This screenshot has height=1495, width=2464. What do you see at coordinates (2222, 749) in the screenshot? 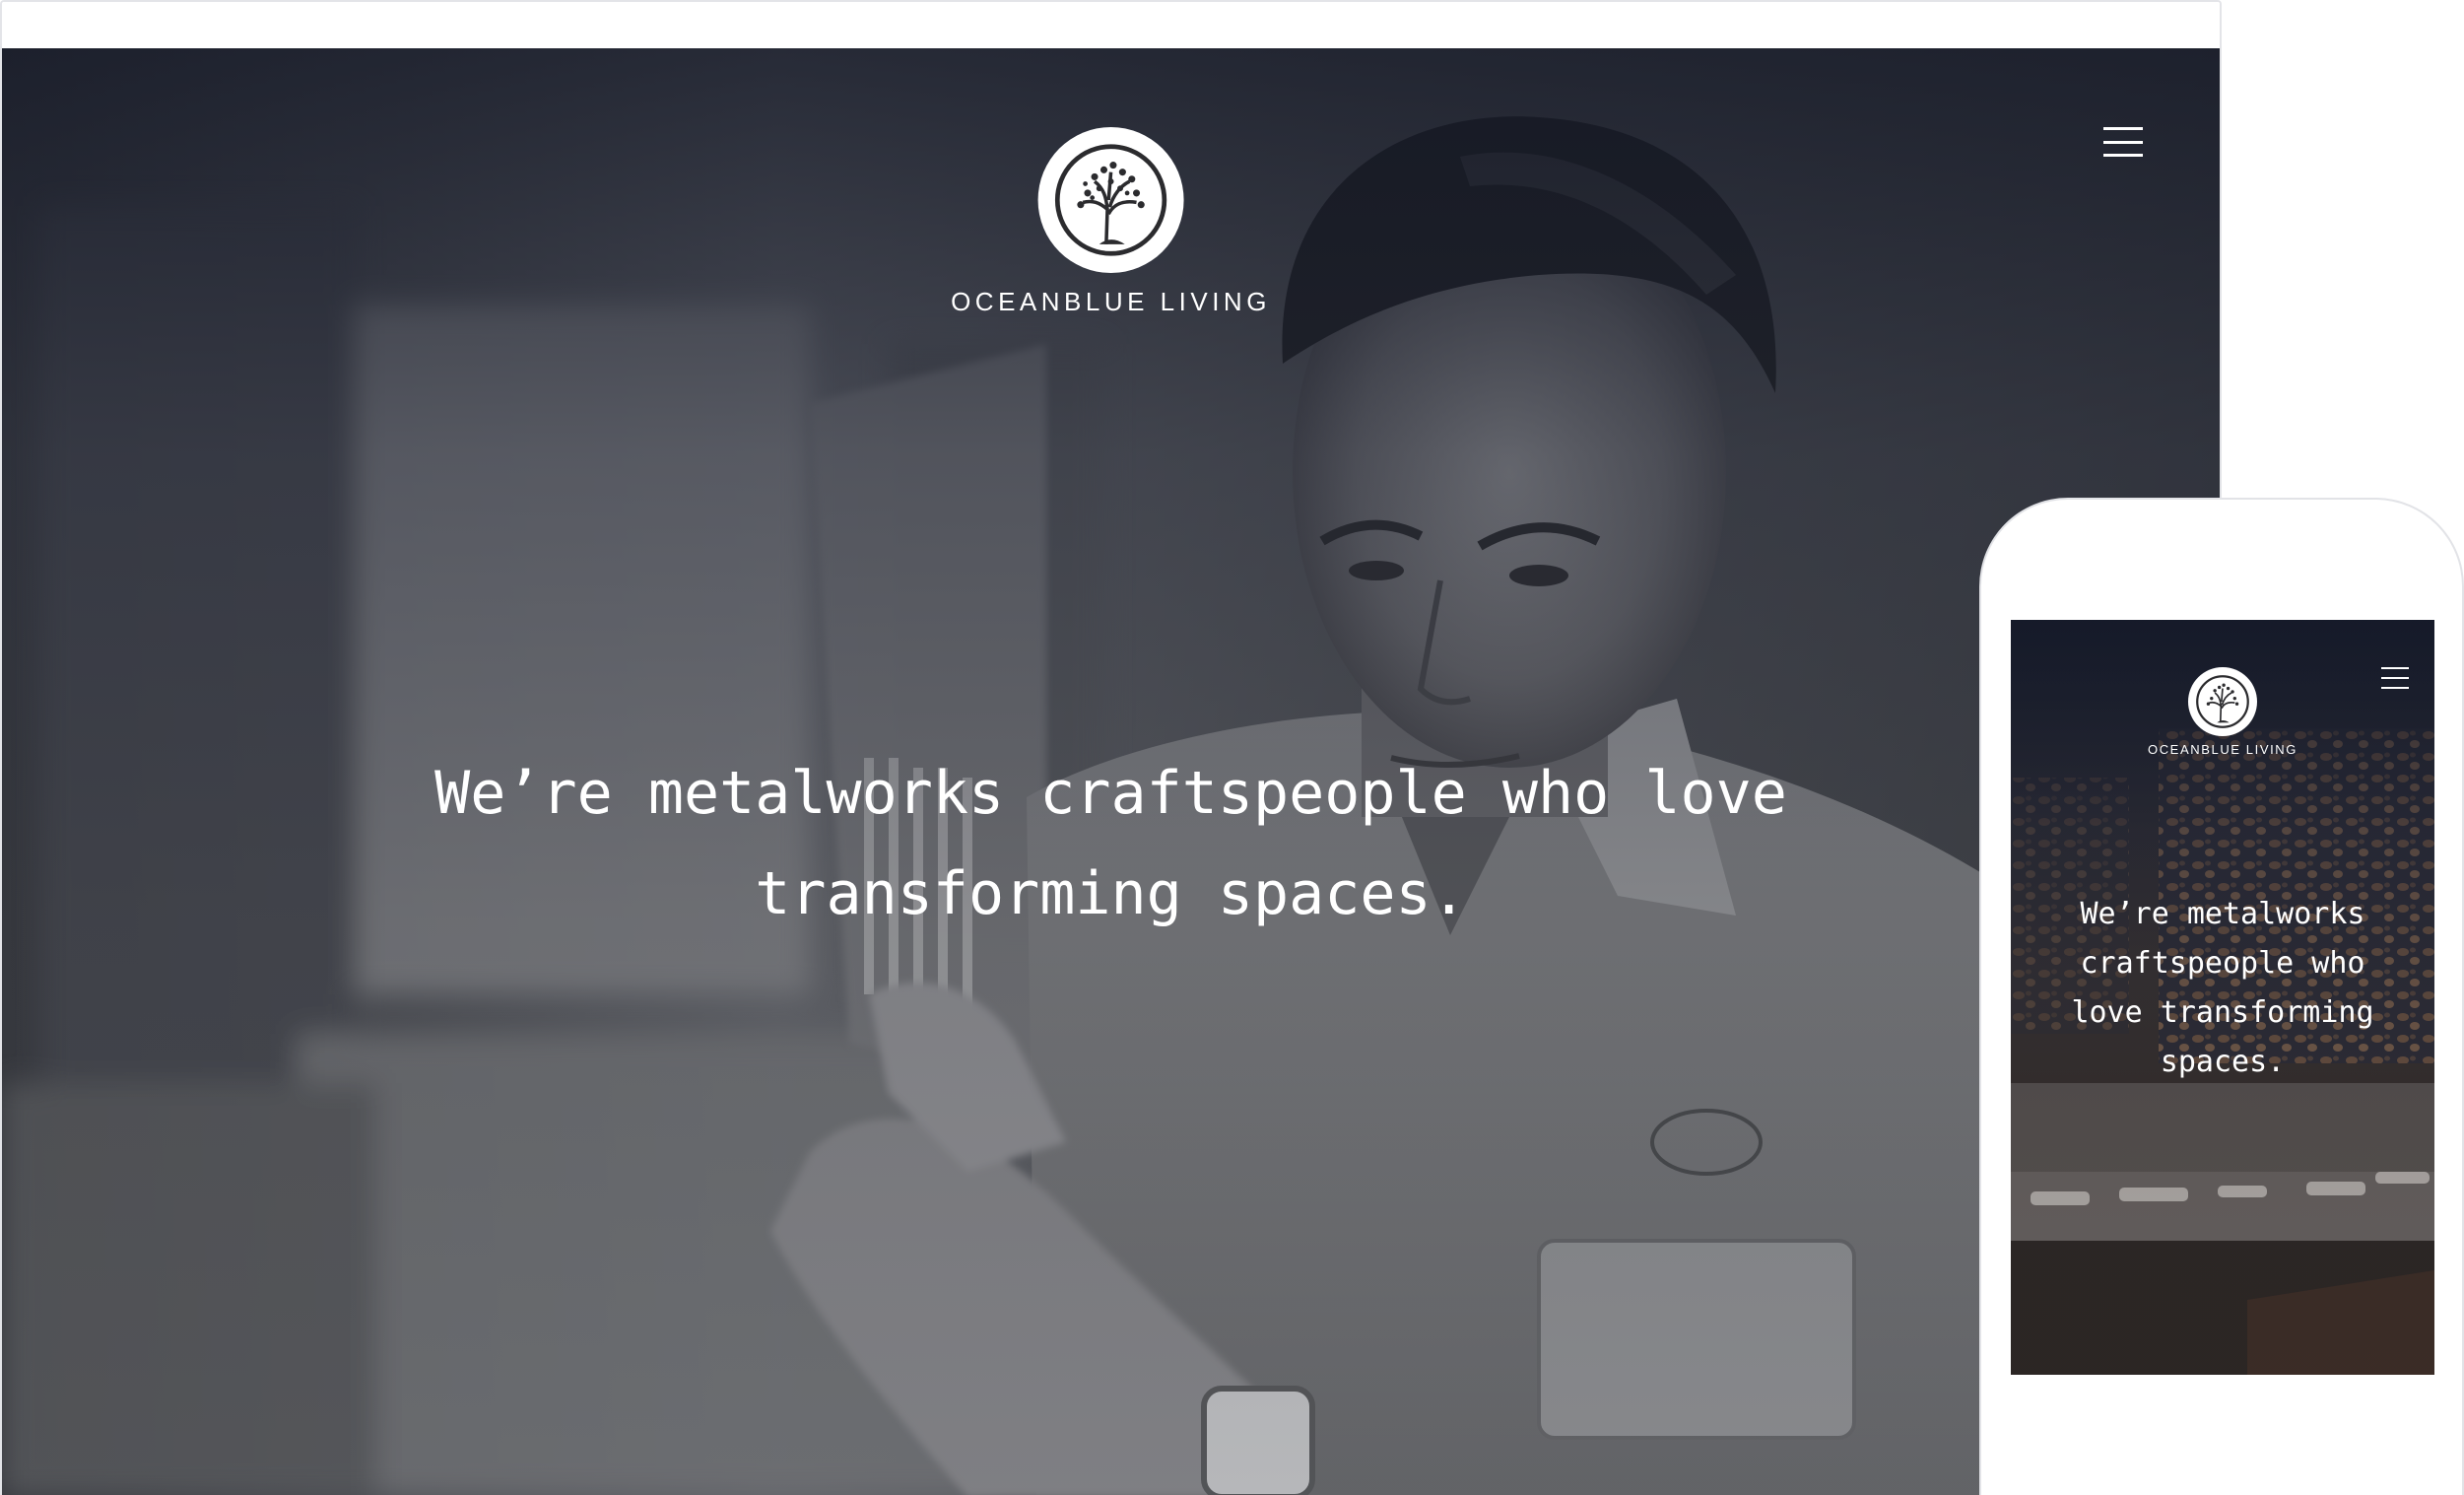
I see `mobile-brand-name: OCEANBLUE LIVING` at bounding box center [2222, 749].